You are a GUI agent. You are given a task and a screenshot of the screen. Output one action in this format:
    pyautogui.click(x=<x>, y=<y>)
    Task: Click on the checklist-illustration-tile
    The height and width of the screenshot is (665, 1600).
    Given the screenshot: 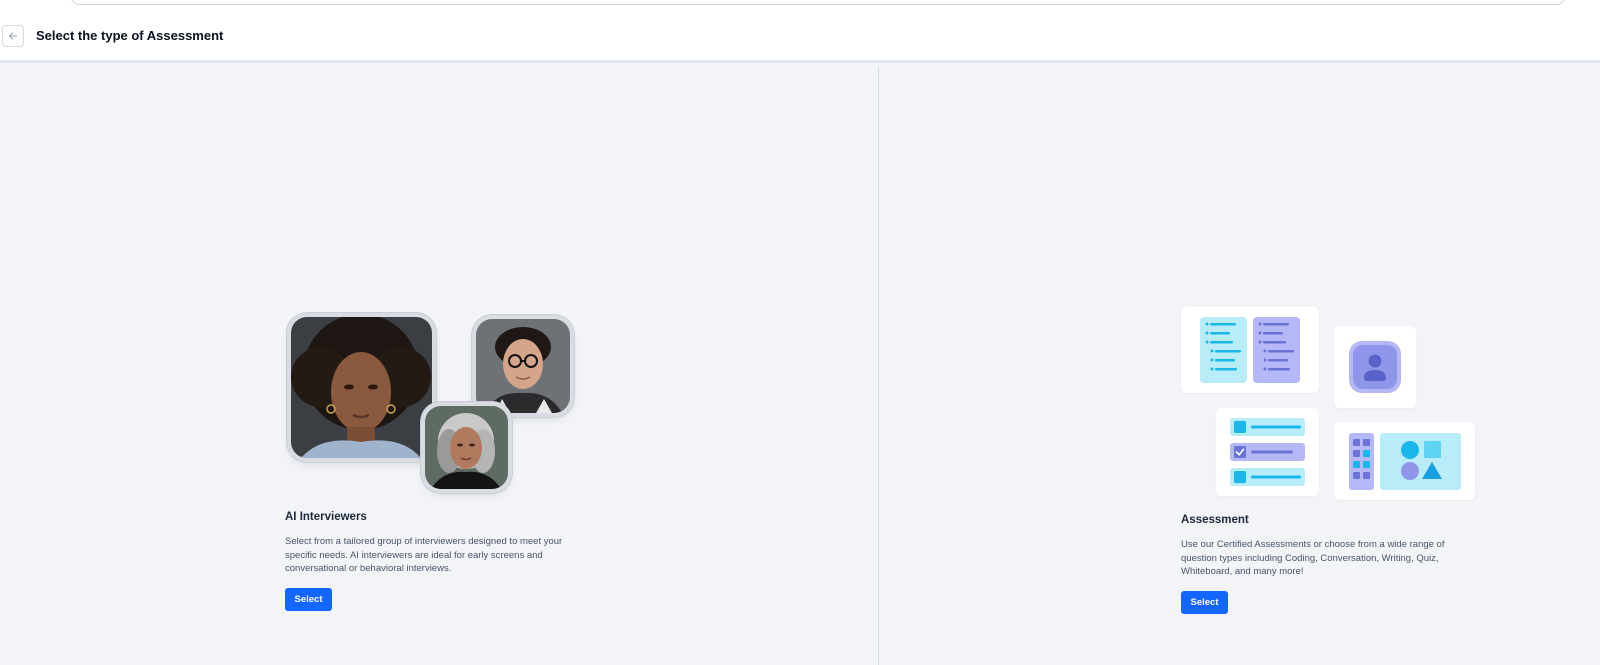 What is the action you would take?
    pyautogui.click(x=1267, y=452)
    